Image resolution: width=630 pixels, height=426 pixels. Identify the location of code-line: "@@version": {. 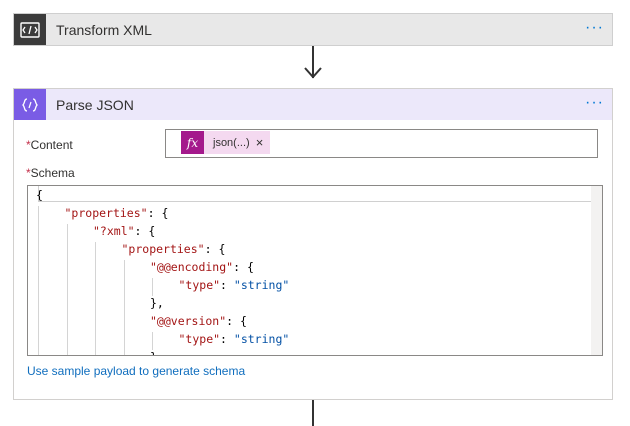
(198, 321).